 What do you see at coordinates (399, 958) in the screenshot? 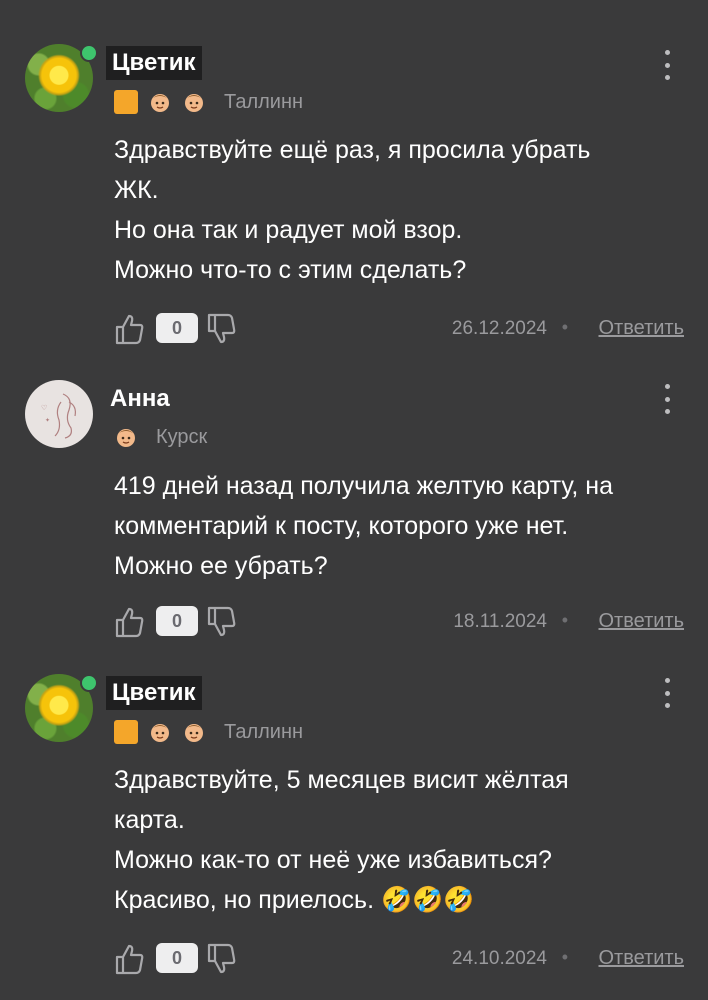
I see `comment-actions: 0 24.10.2024 • Ответить` at bounding box center [399, 958].